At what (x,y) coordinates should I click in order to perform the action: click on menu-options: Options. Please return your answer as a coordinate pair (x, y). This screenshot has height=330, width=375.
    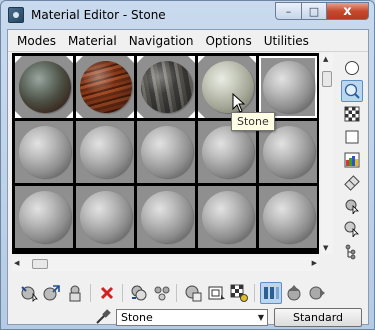
    Looking at the image, I should click on (228, 41).